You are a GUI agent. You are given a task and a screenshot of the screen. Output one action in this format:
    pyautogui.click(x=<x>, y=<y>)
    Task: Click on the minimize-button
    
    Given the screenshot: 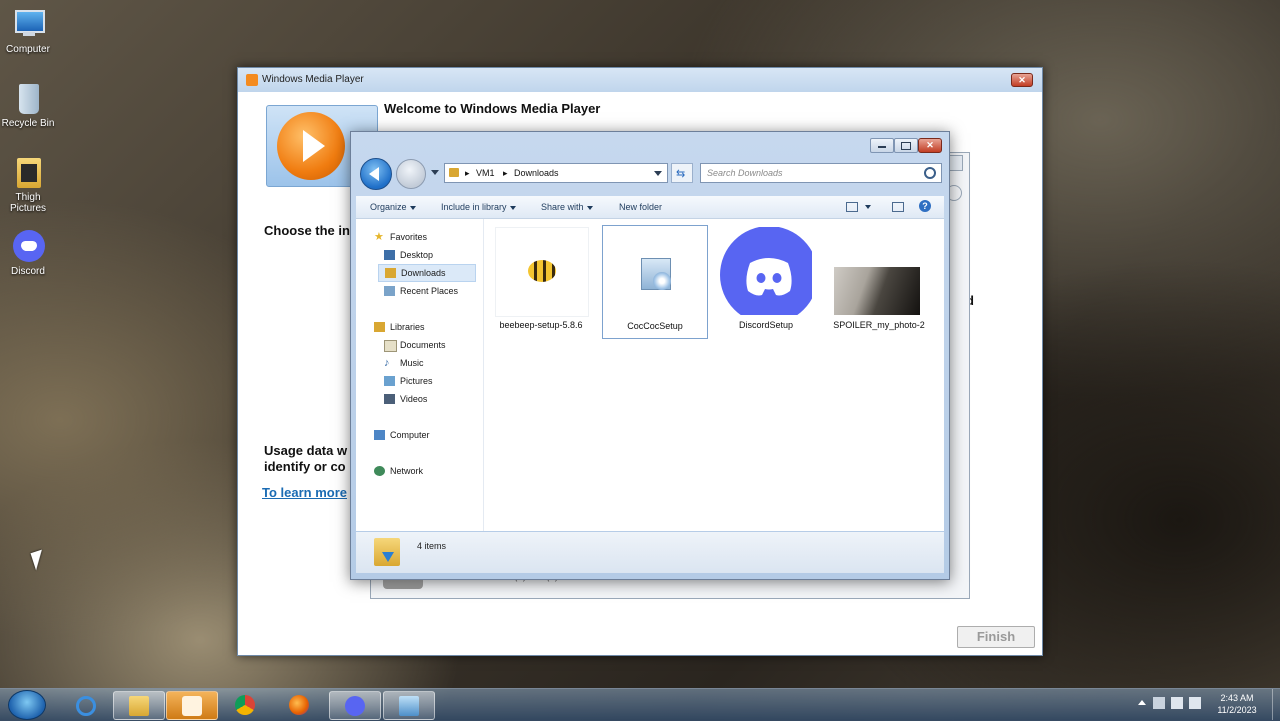 What is the action you would take?
    pyautogui.click(x=882, y=145)
    